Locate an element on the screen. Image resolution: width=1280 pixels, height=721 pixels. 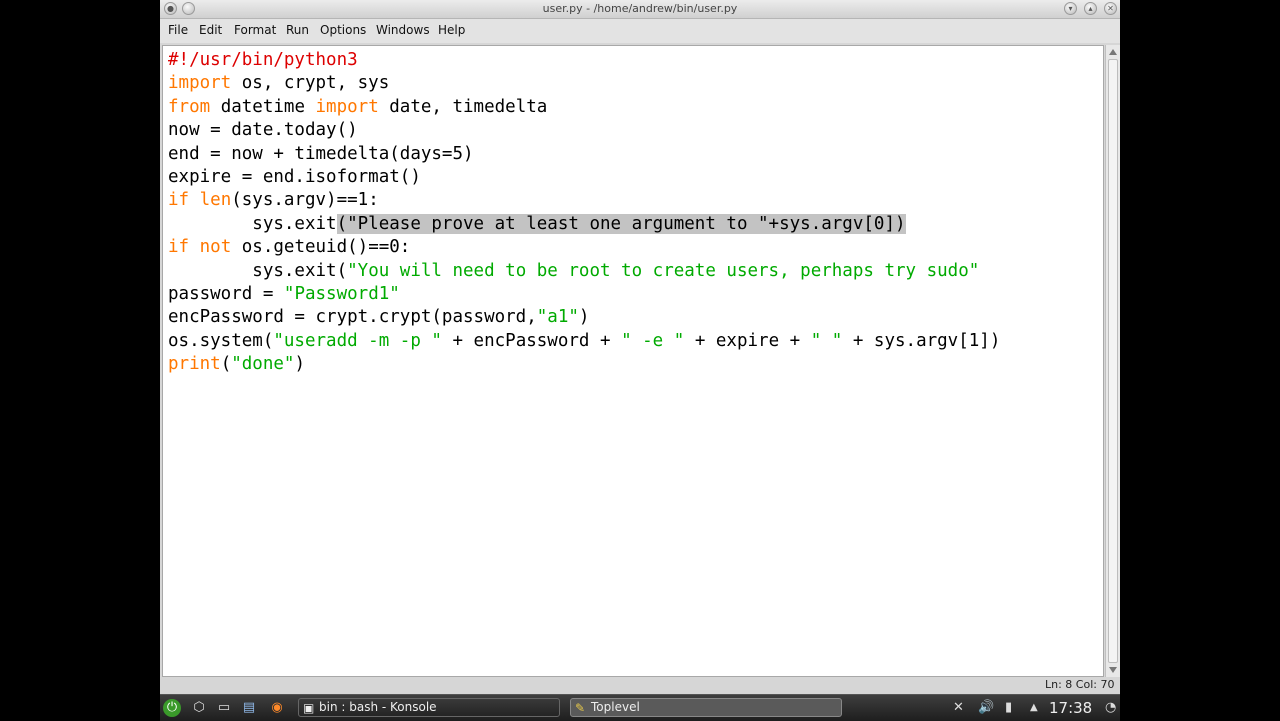
scrollbar-thumb is located at coordinates (1113, 361).